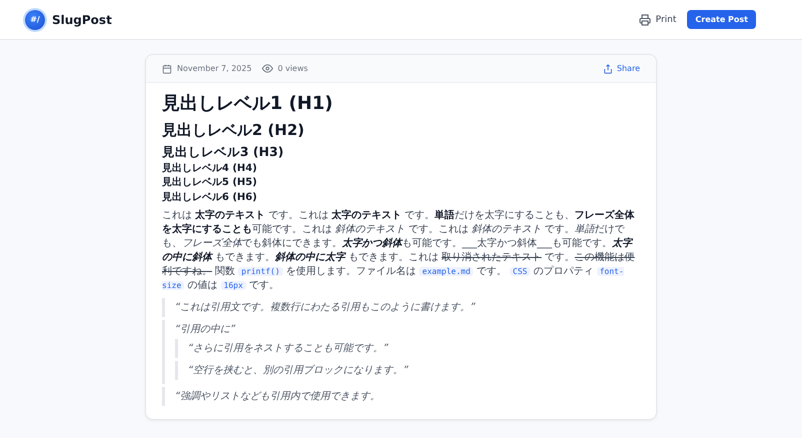 Image resolution: width=802 pixels, height=438 pixels. What do you see at coordinates (644, 20) in the screenshot?
I see `printer-icon` at bounding box center [644, 20].